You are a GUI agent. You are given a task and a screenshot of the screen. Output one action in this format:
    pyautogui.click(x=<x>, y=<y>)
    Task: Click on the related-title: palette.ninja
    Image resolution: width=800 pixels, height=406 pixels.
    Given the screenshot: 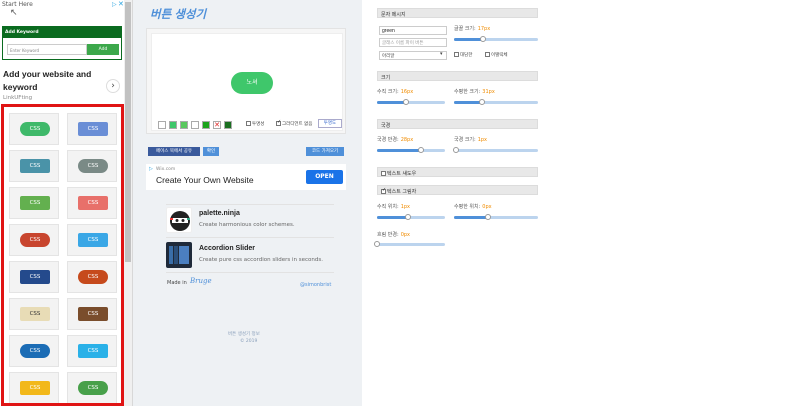 What is the action you would take?
    pyautogui.click(x=219, y=213)
    